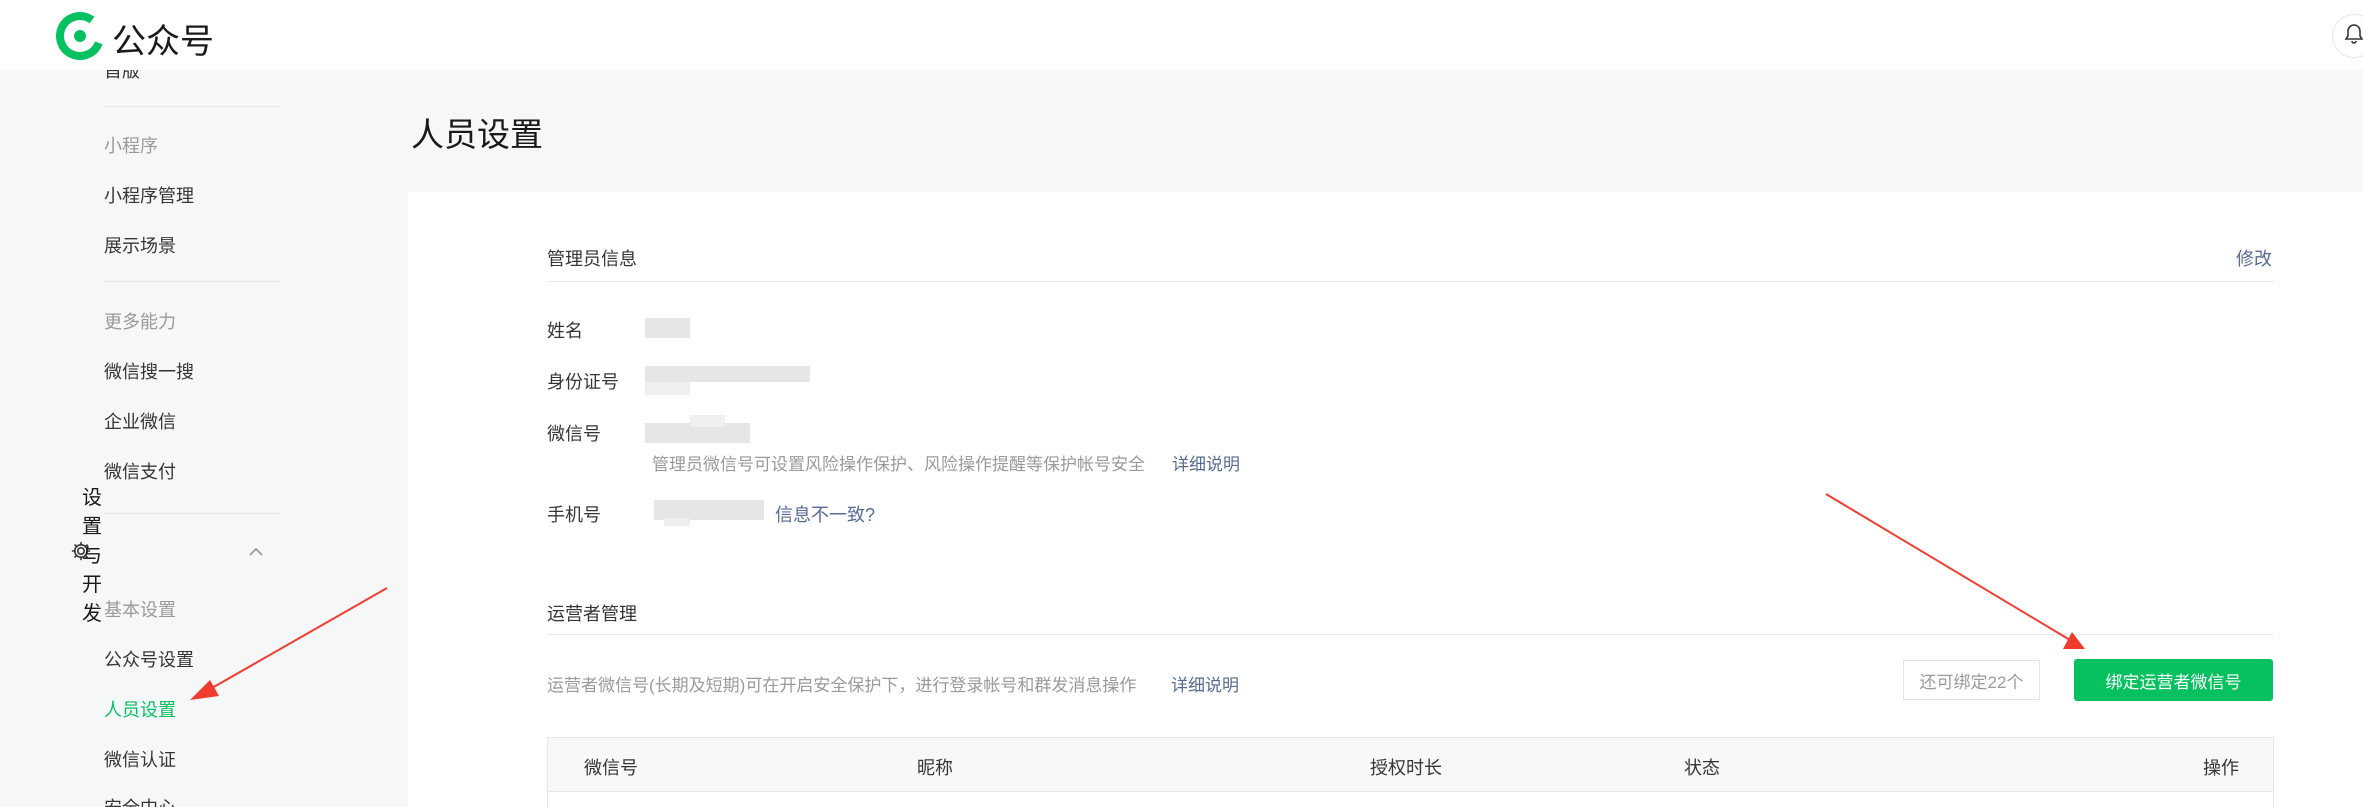 Image resolution: width=2363 pixels, height=807 pixels. Describe the element at coordinates (2352, 36) in the screenshot. I see `bell-icon` at that location.